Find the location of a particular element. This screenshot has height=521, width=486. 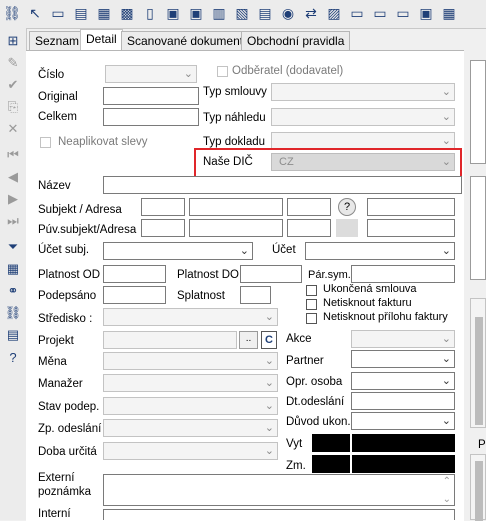

stredisko-select: ⌄ is located at coordinates (190, 317).